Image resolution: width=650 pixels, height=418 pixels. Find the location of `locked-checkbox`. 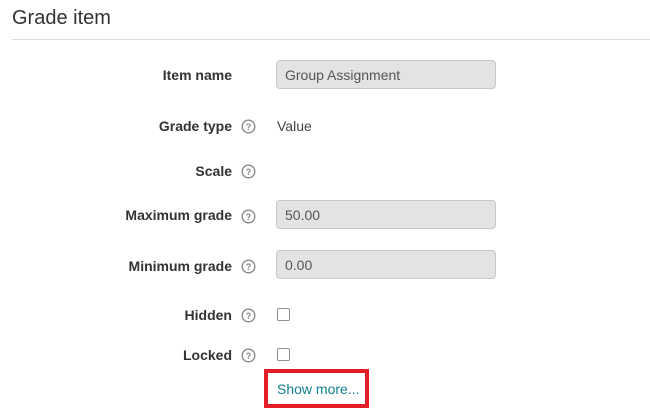

locked-checkbox is located at coordinates (283, 354).